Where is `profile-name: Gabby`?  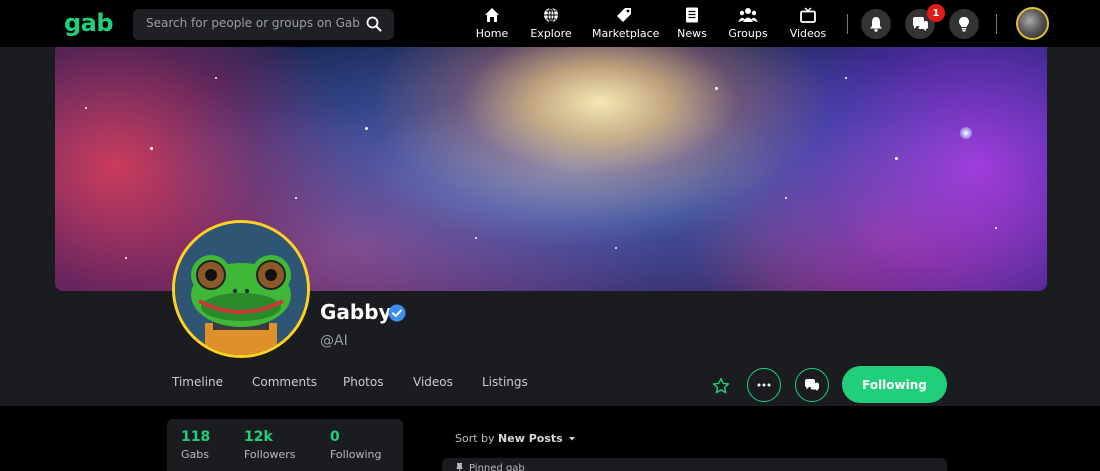
profile-name: Gabby is located at coordinates (356, 312).